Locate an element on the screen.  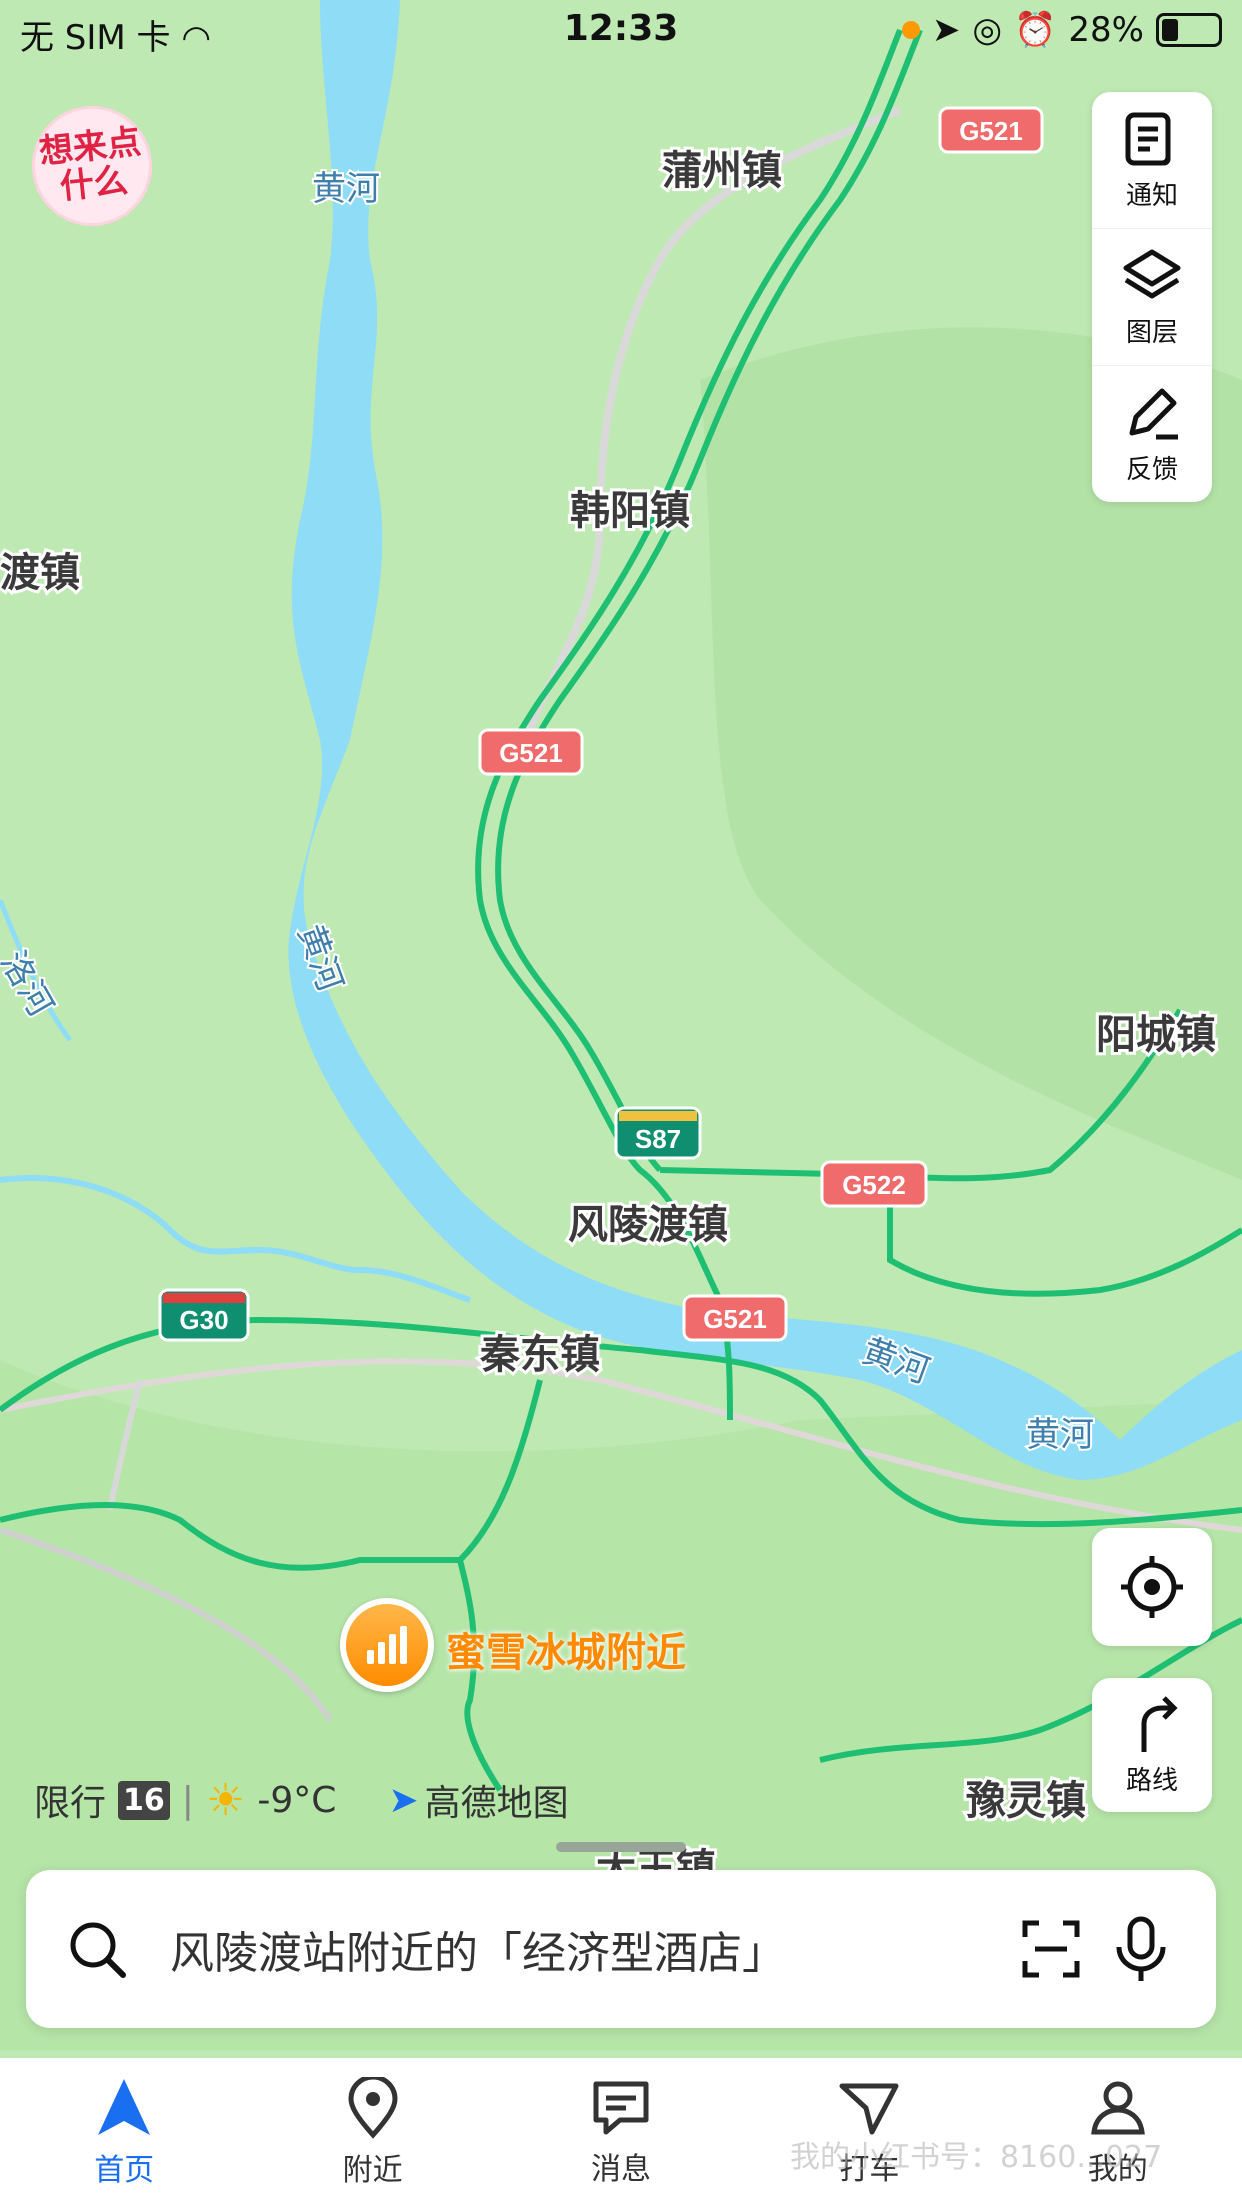
current-location-label: 蜜雪冰城附近 is located at coordinates (566, 1649).